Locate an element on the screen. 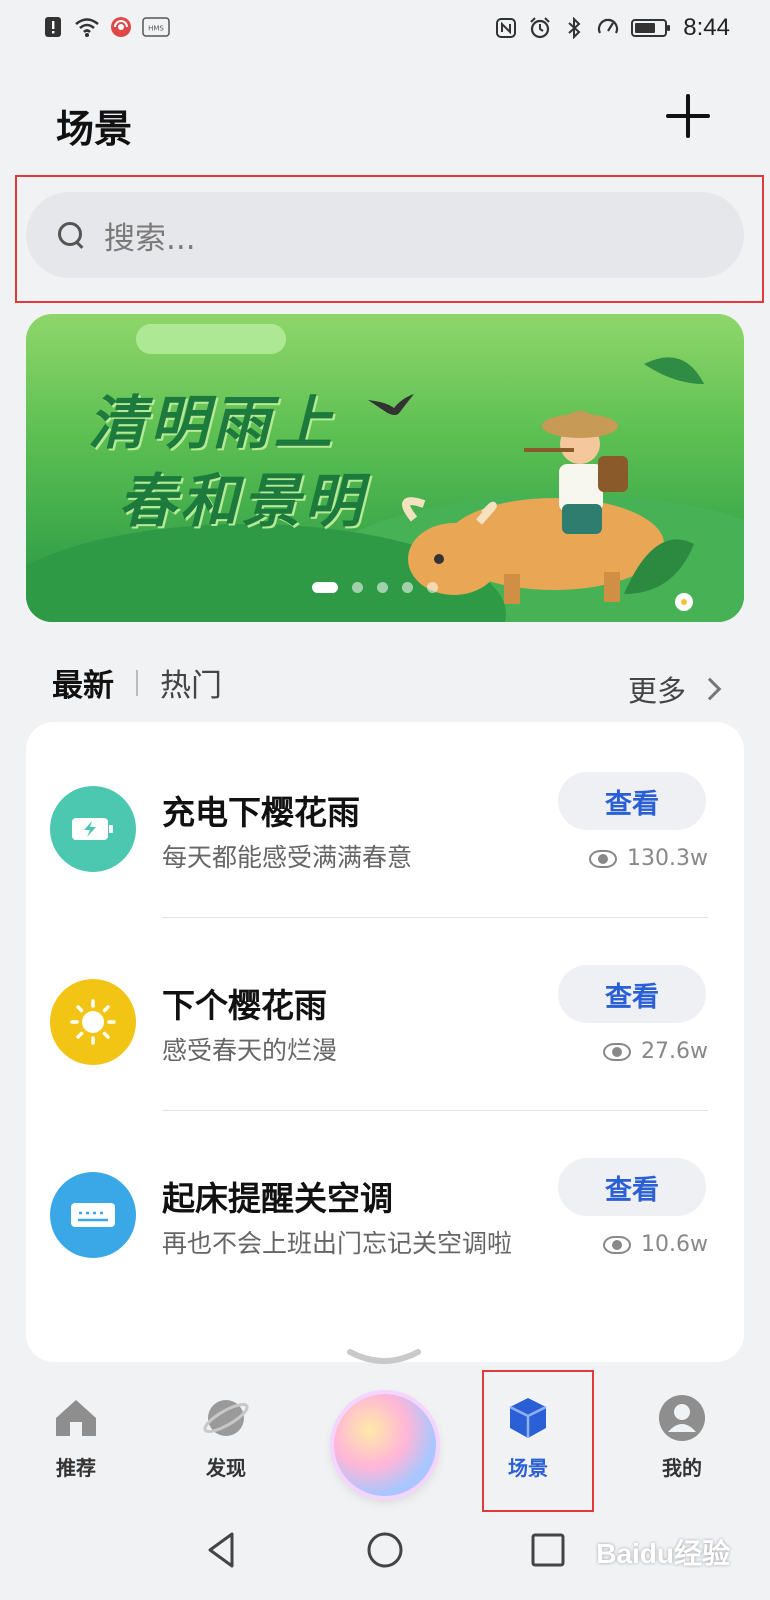 The height and width of the screenshot is (1600, 770). nav-label: 推荐 is located at coordinates (76, 1468).